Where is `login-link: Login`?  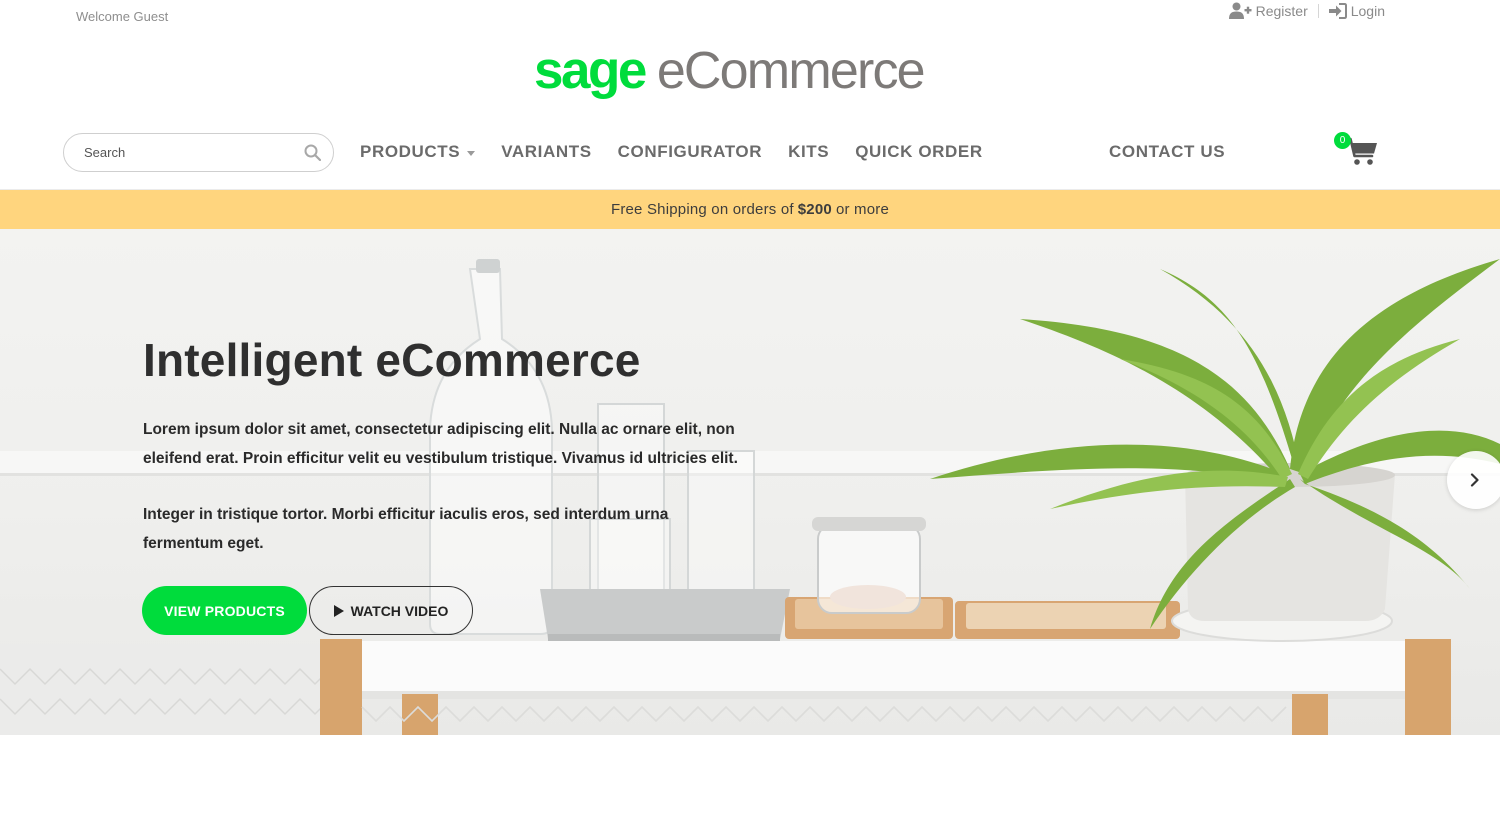
login-link: Login is located at coordinates (1356, 10).